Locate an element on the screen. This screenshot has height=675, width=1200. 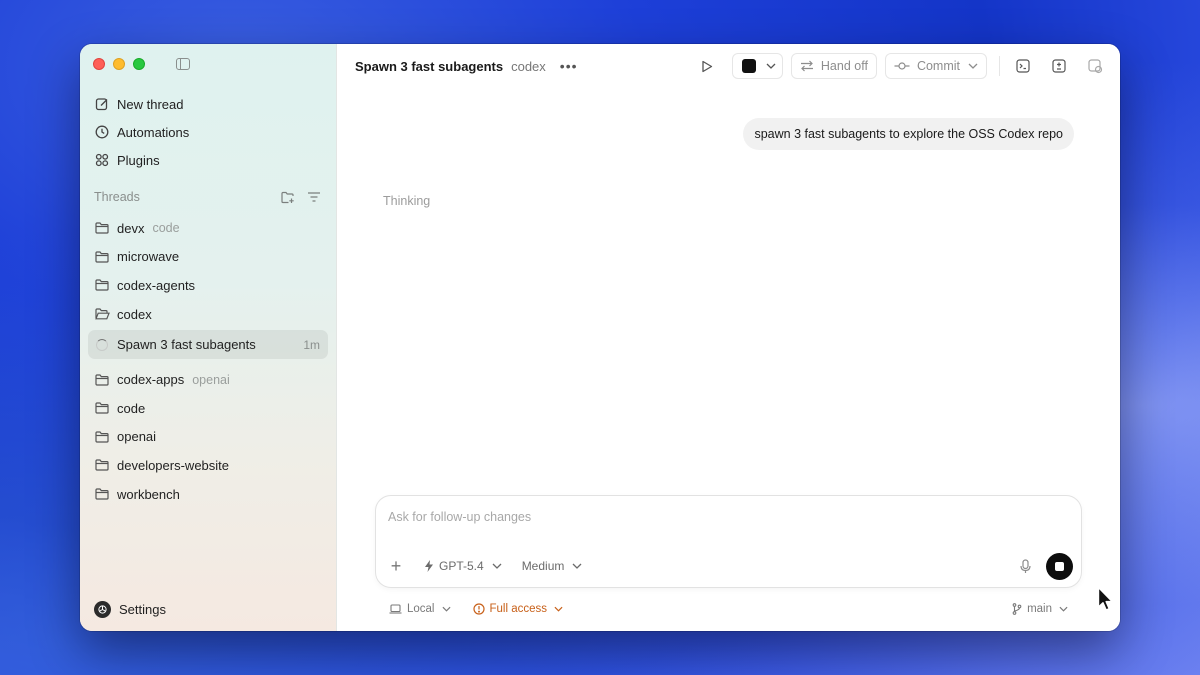
swap-arrows-icon is located at coordinates (807, 66).